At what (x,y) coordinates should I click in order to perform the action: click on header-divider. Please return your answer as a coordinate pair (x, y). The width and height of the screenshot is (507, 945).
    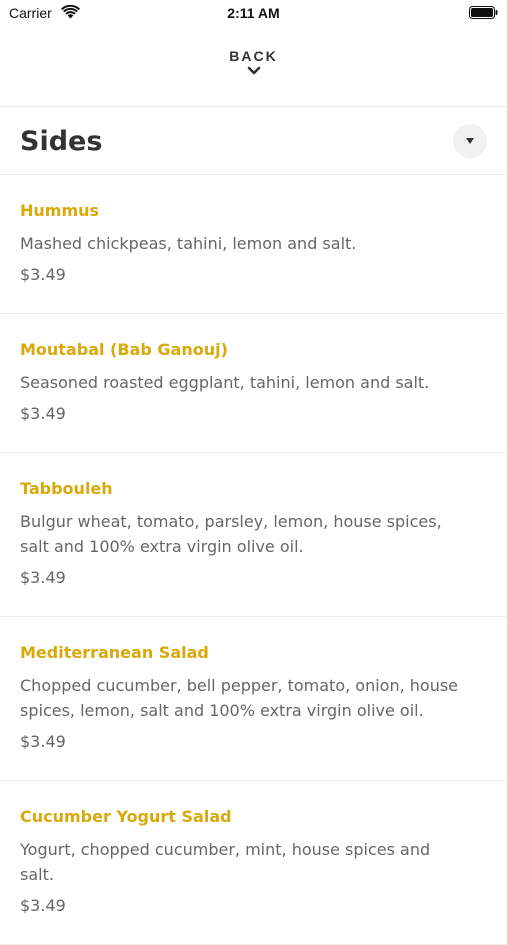
    Looking at the image, I should click on (253, 106).